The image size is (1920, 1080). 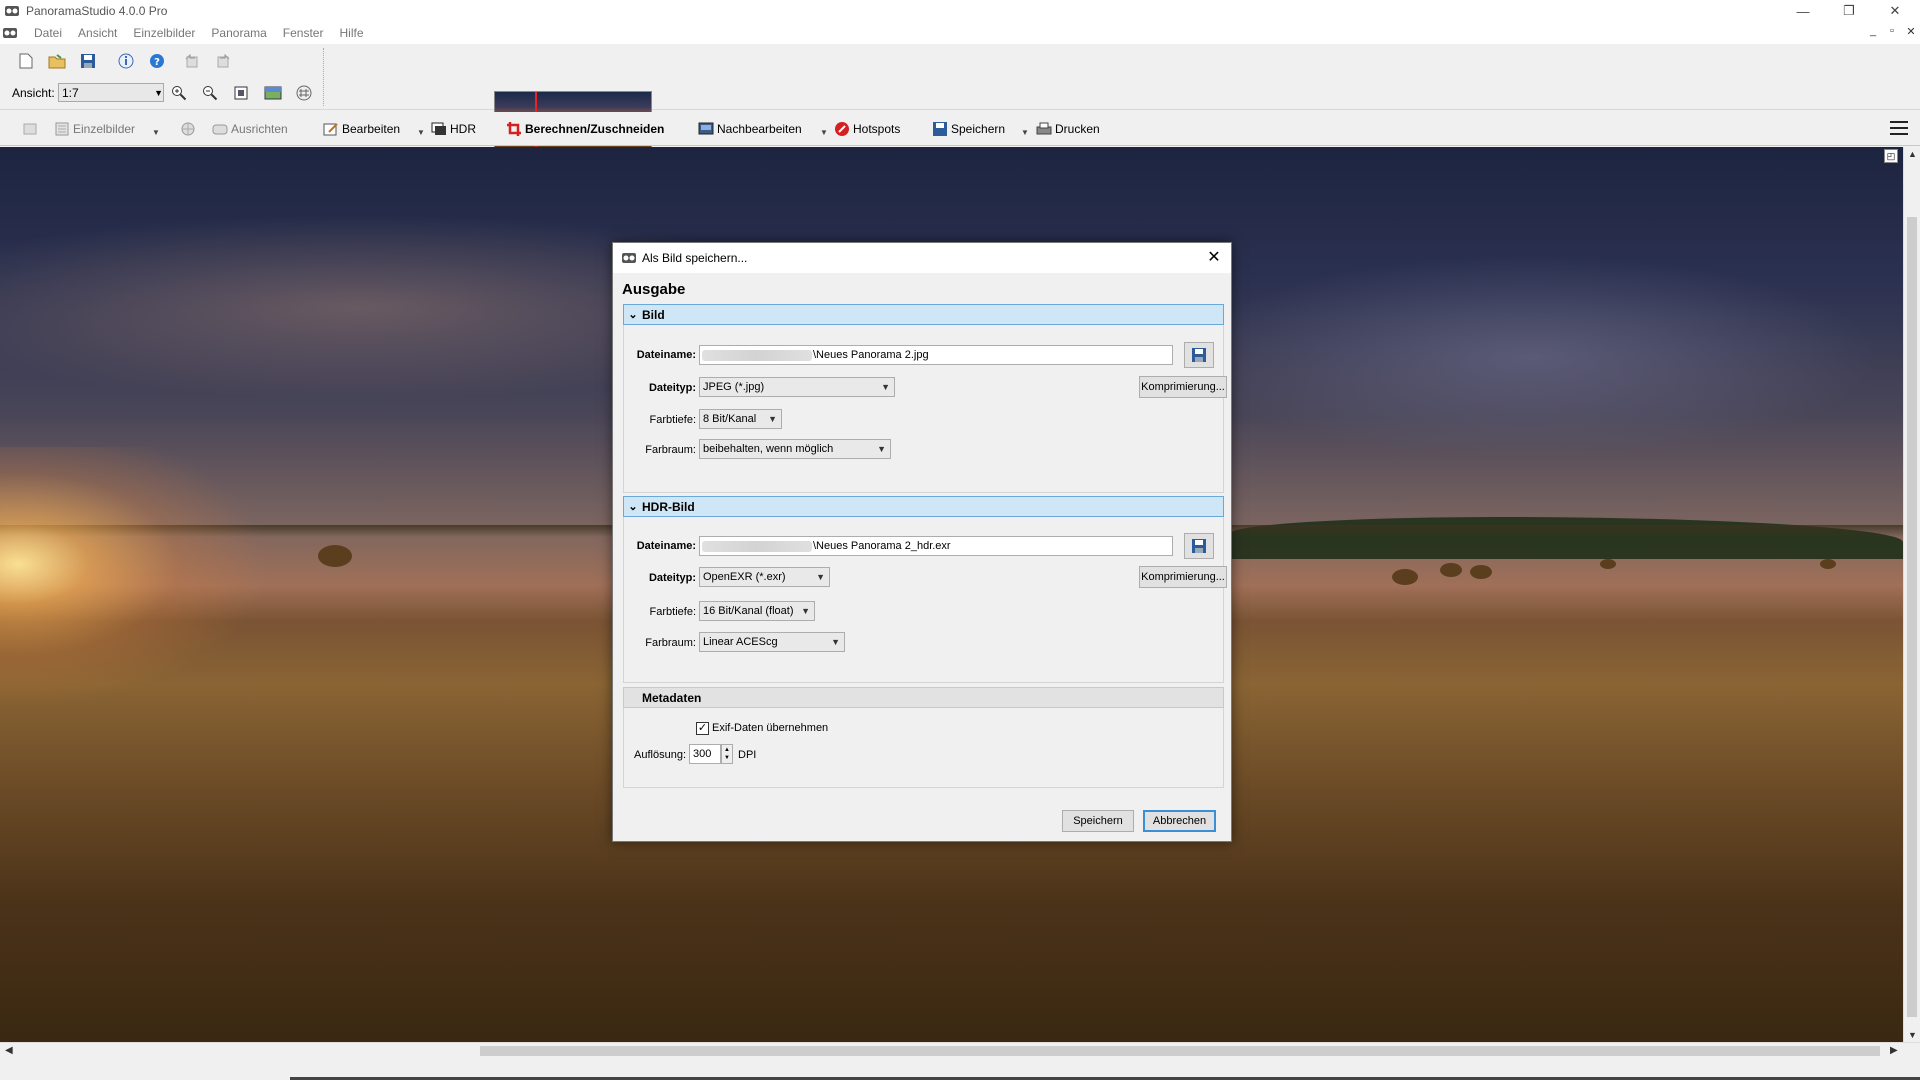 What do you see at coordinates (1849, 11) in the screenshot?
I see `restore-button: ❐` at bounding box center [1849, 11].